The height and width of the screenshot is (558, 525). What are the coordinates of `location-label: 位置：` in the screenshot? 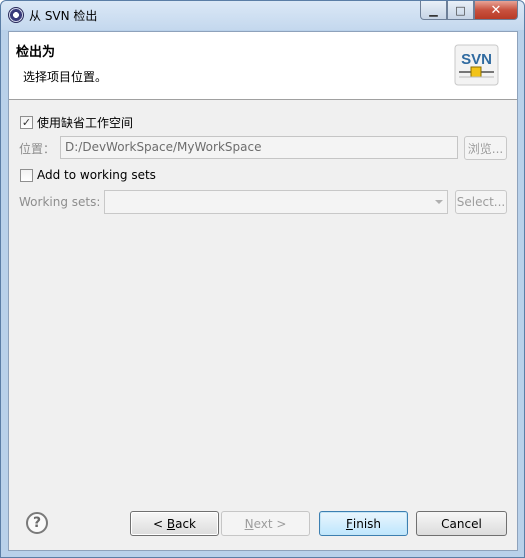 It's located at (37, 149).